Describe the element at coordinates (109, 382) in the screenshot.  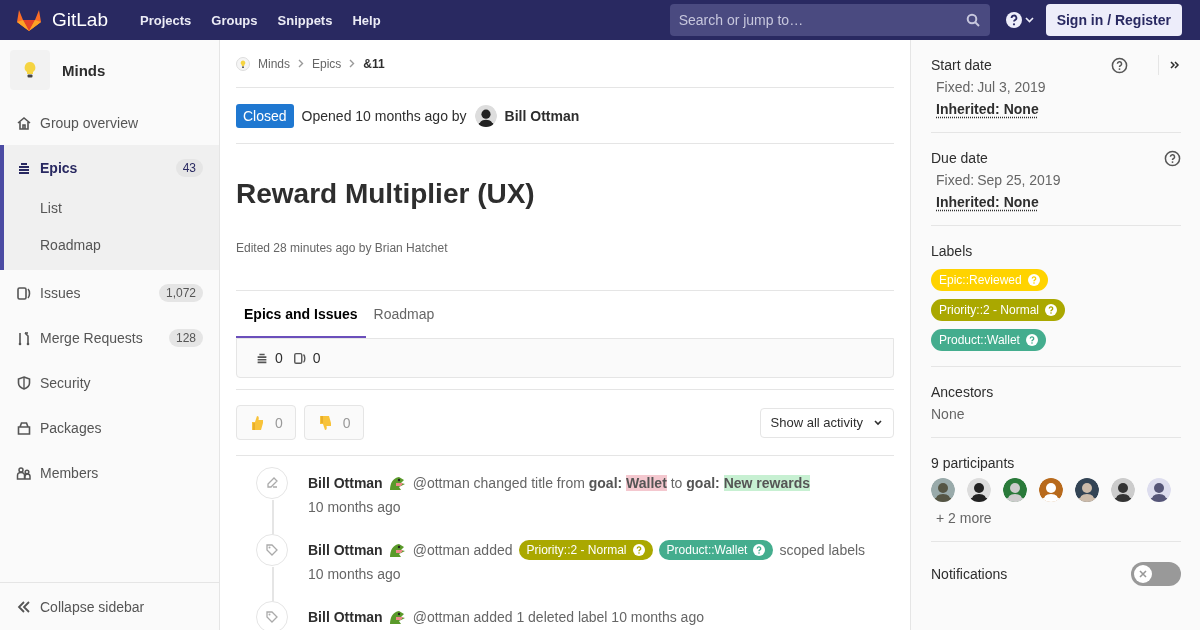
I see `sidebar-item: Security` at that location.